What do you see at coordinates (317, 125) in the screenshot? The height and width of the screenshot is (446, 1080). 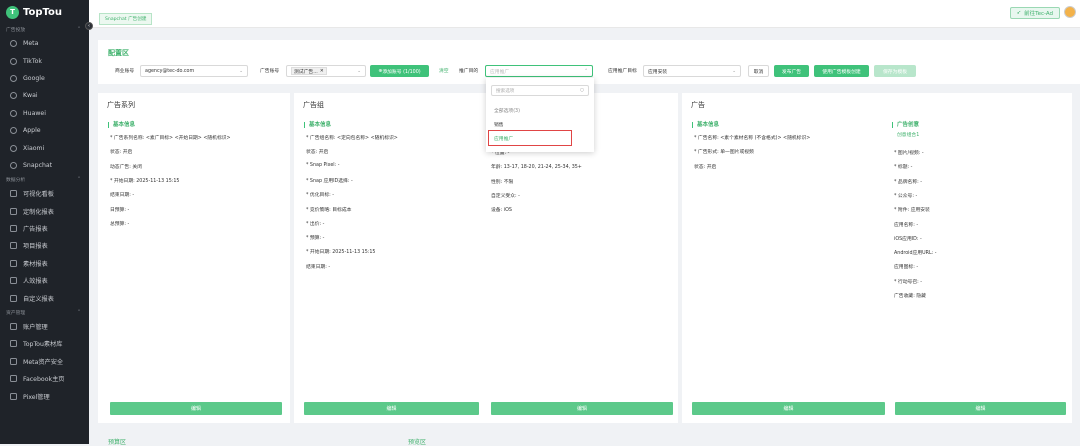 I see `adgroup-basic-info-heading: 基本信息` at bounding box center [317, 125].